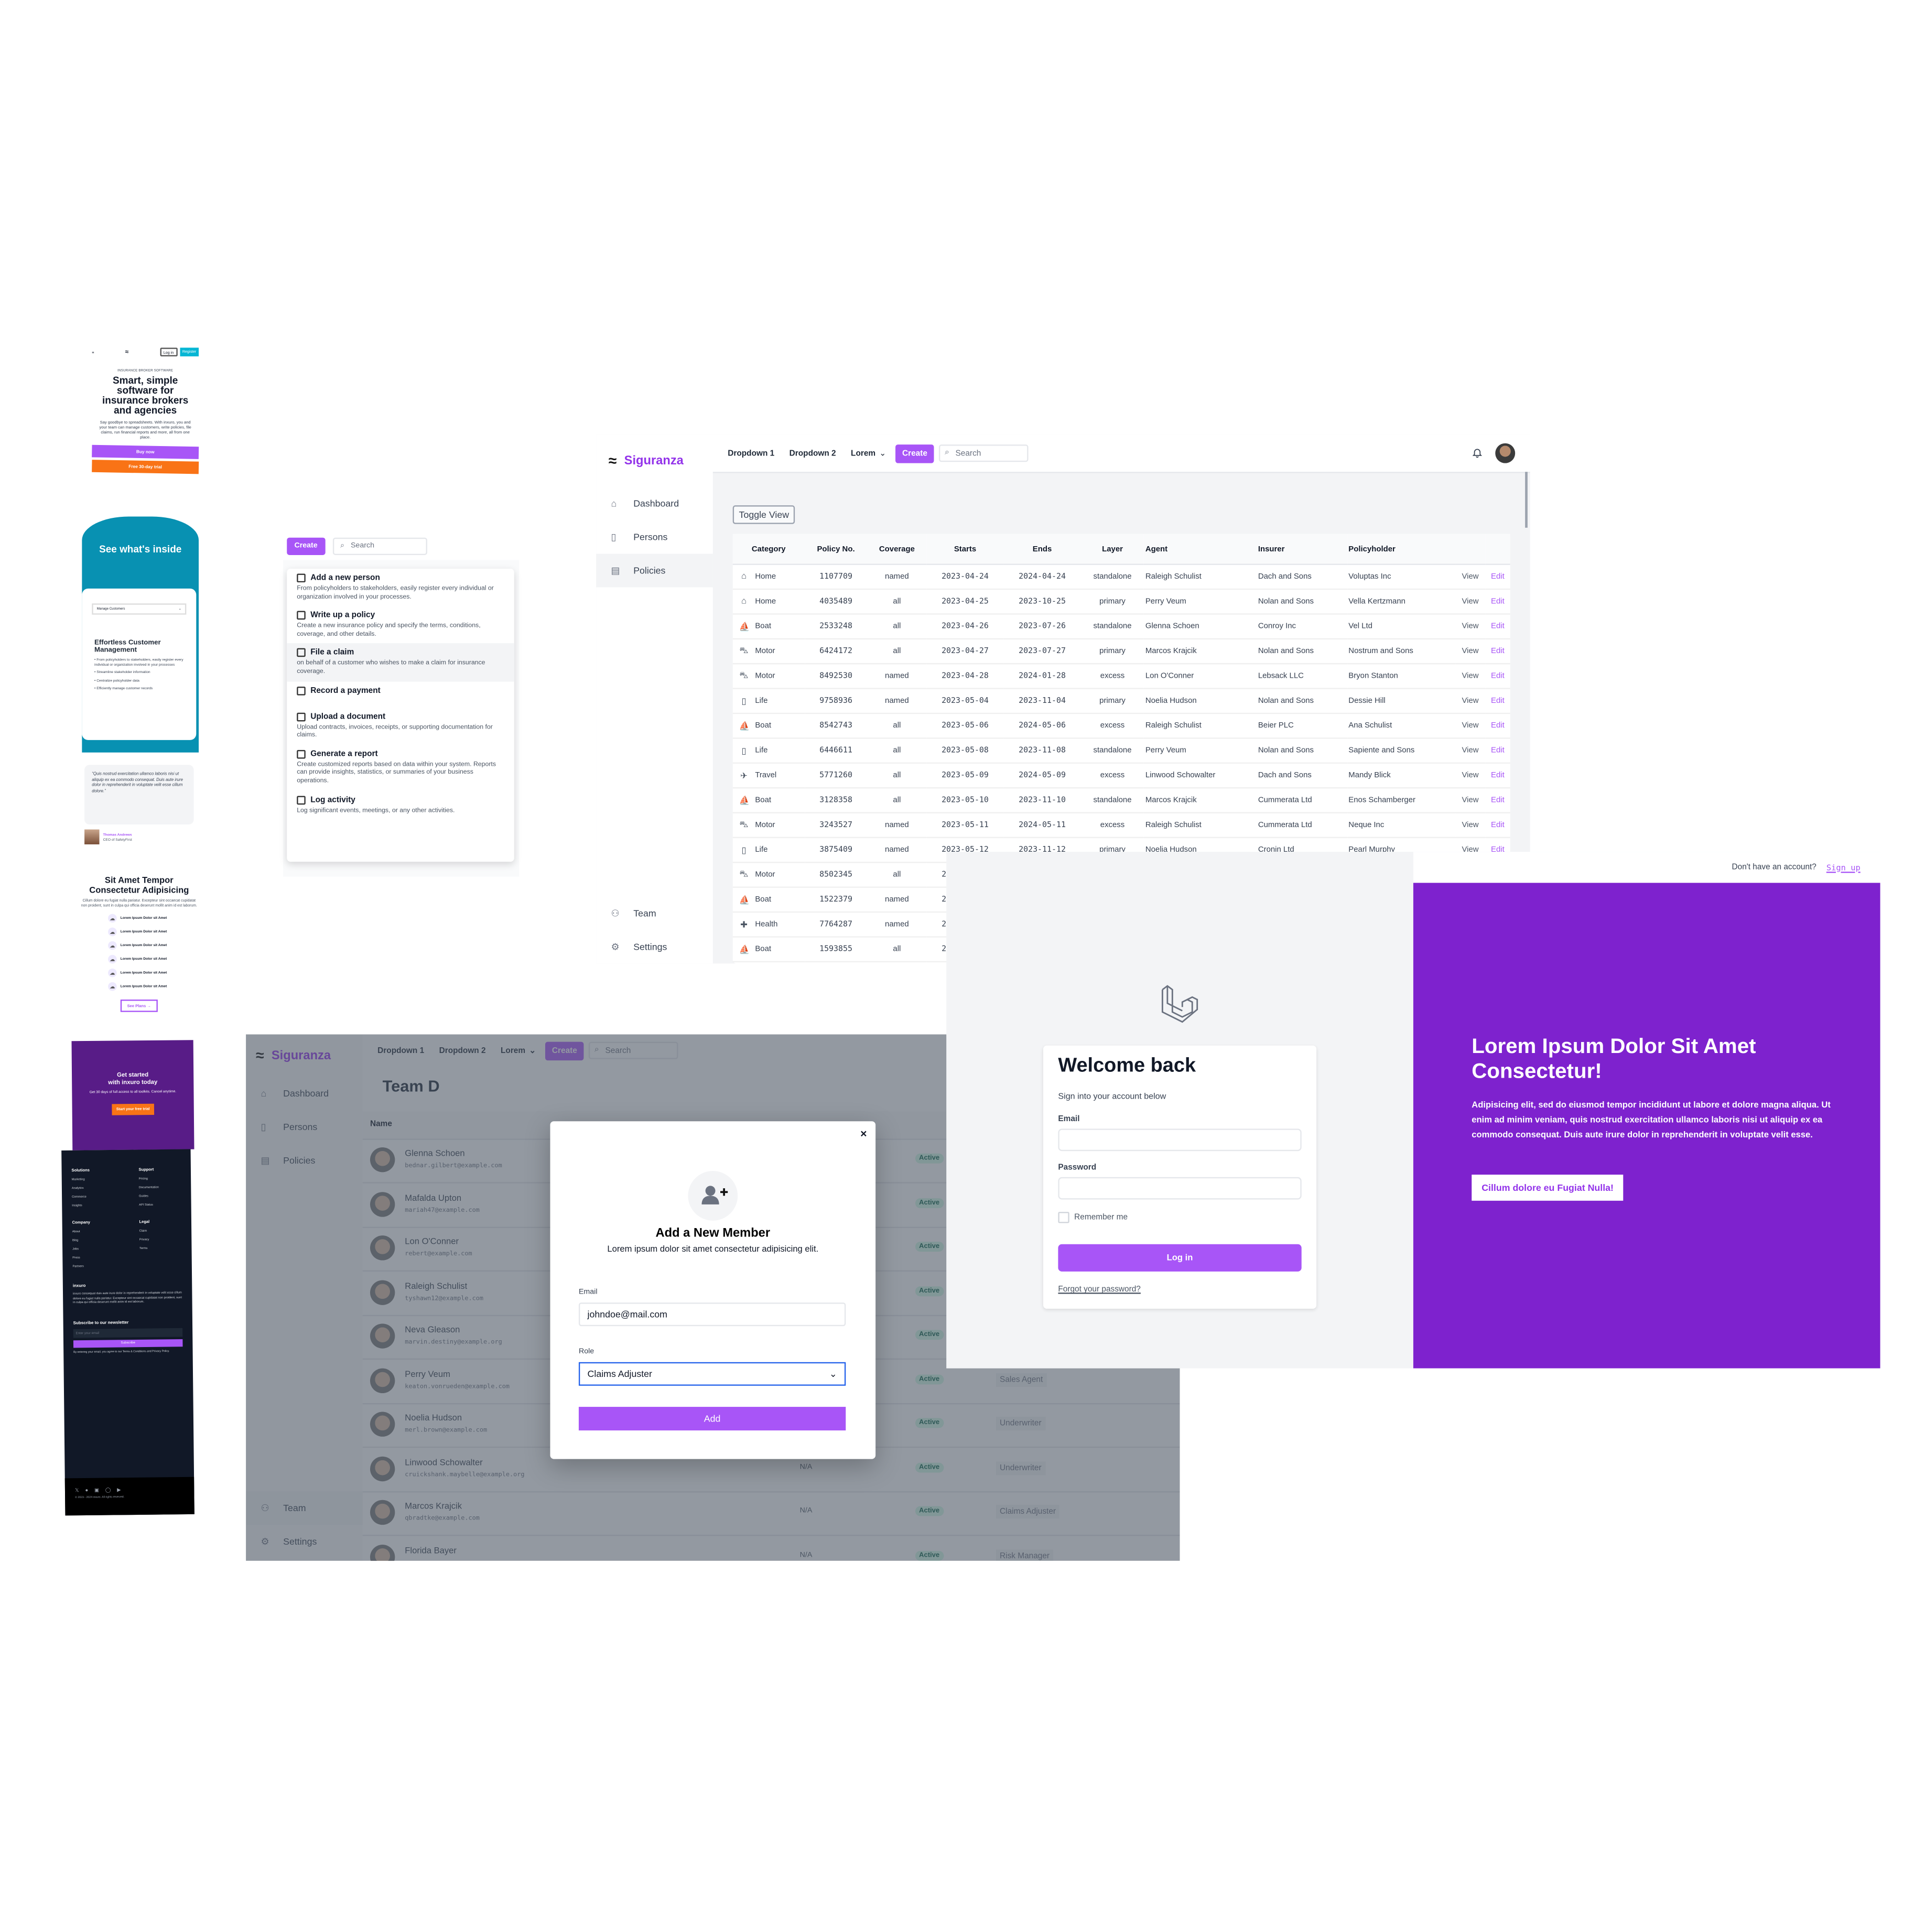  What do you see at coordinates (119, 1490) in the screenshot?
I see `youtube-icon: ▶` at bounding box center [119, 1490].